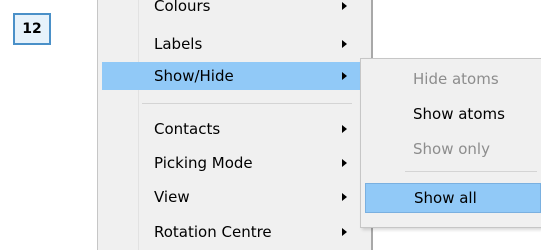  Describe the element at coordinates (459, 114) in the screenshot. I see `submenu-item-label: Show atoms` at that location.